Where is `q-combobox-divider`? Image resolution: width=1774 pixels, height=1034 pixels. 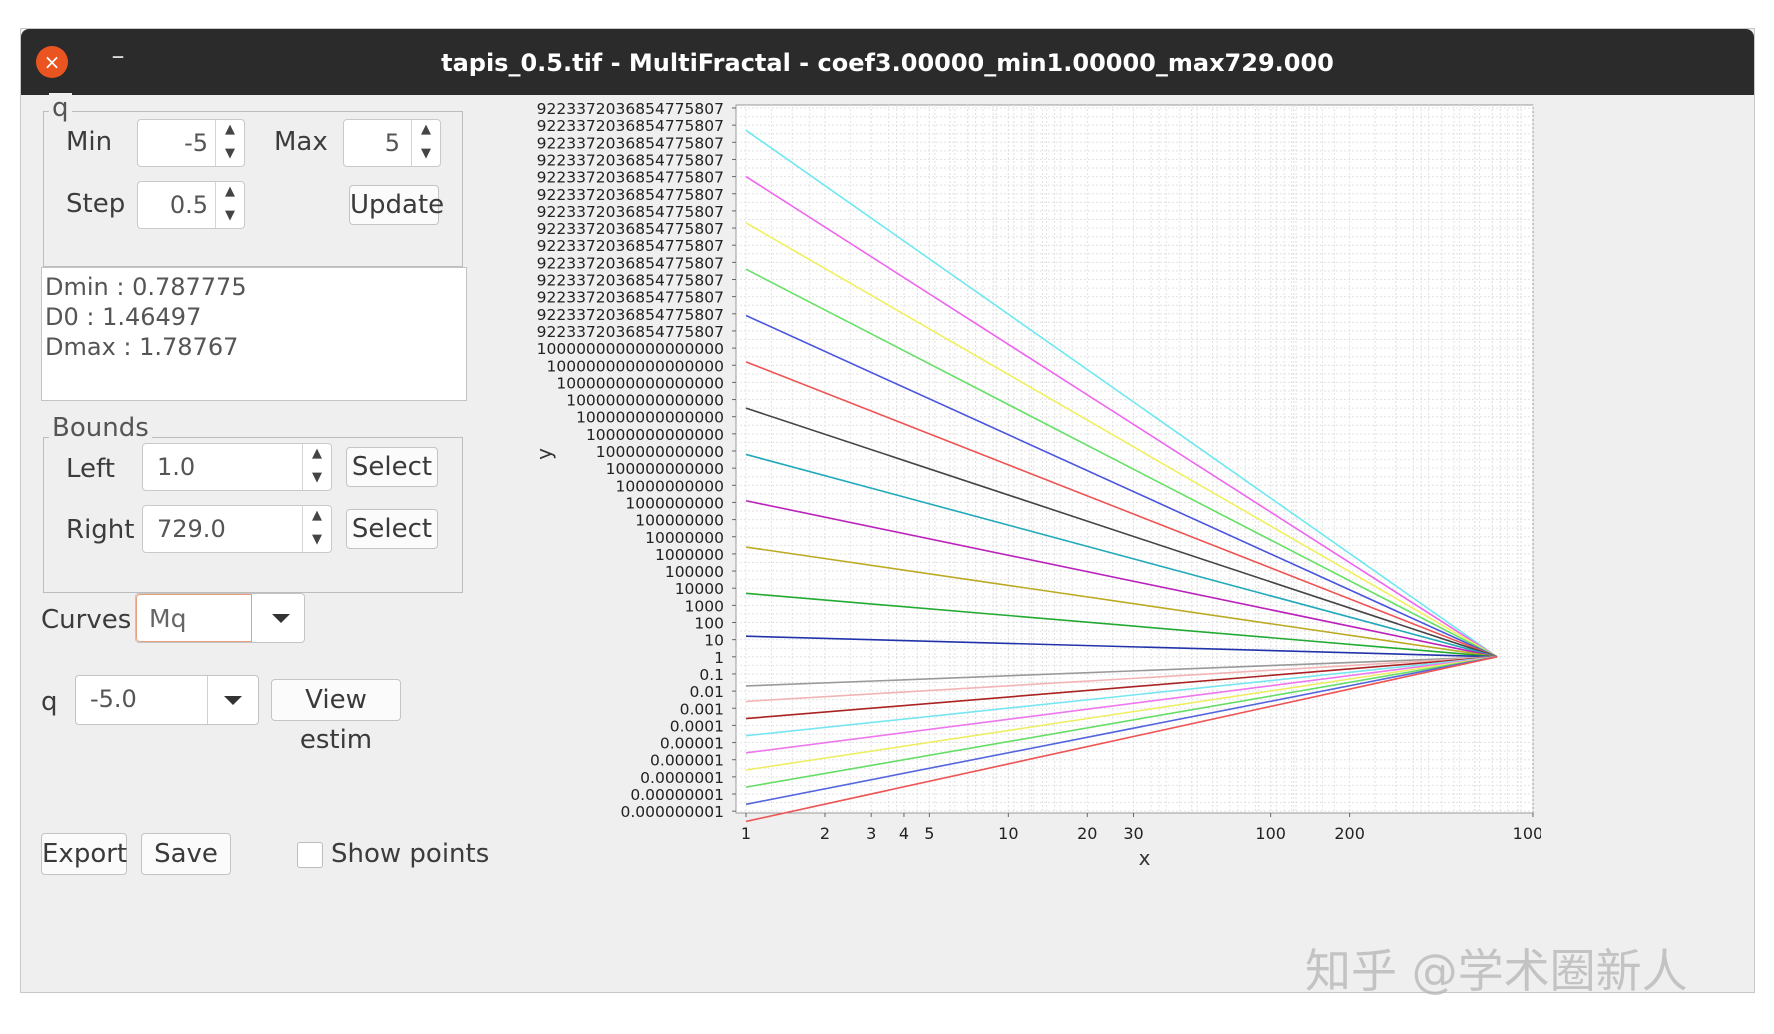
q-combobox-divider is located at coordinates (207, 700).